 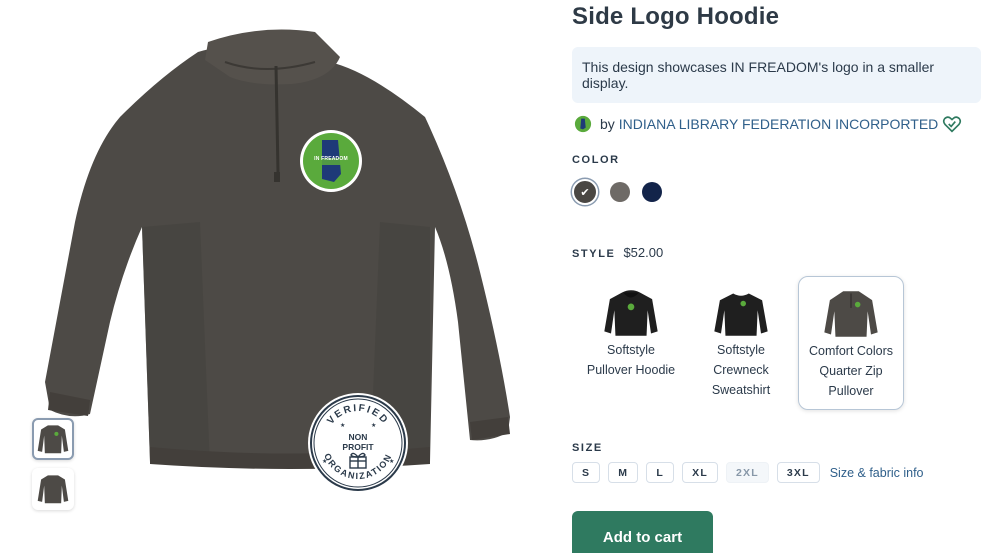 What do you see at coordinates (851, 343) in the screenshot?
I see `style-option-quarter-zip: Comfort Colors Quarter Zip Pullover` at bounding box center [851, 343].